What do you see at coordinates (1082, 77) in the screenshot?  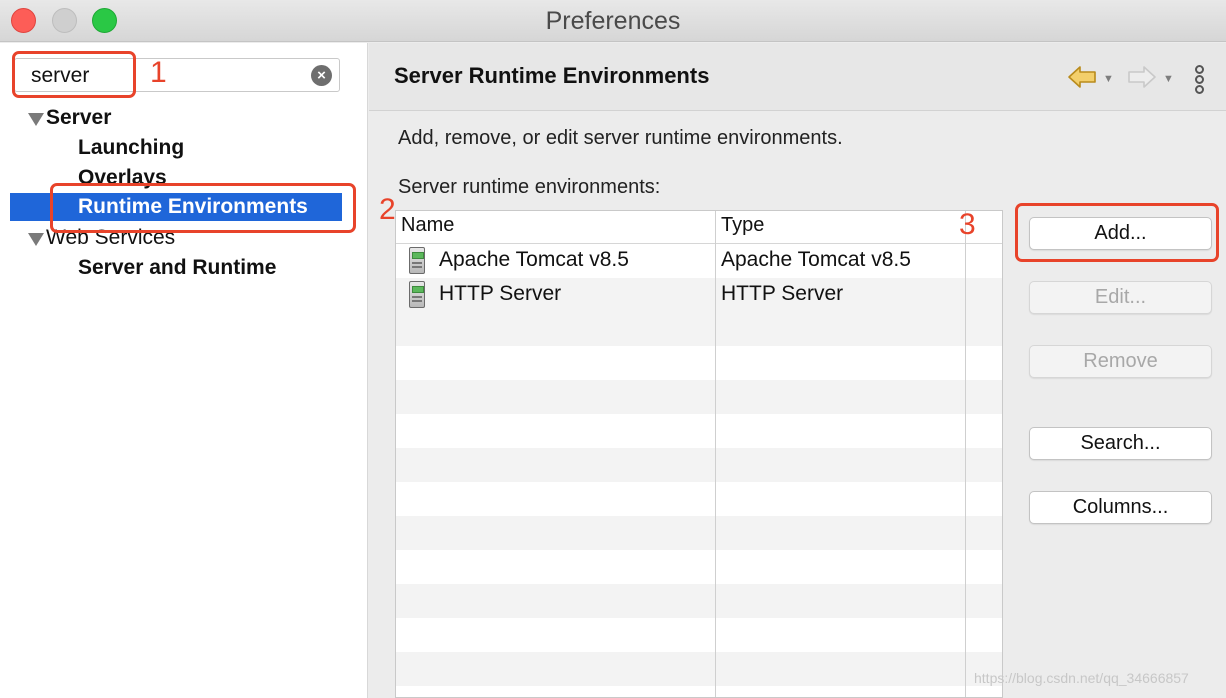 I see `back-arrow-icon` at bounding box center [1082, 77].